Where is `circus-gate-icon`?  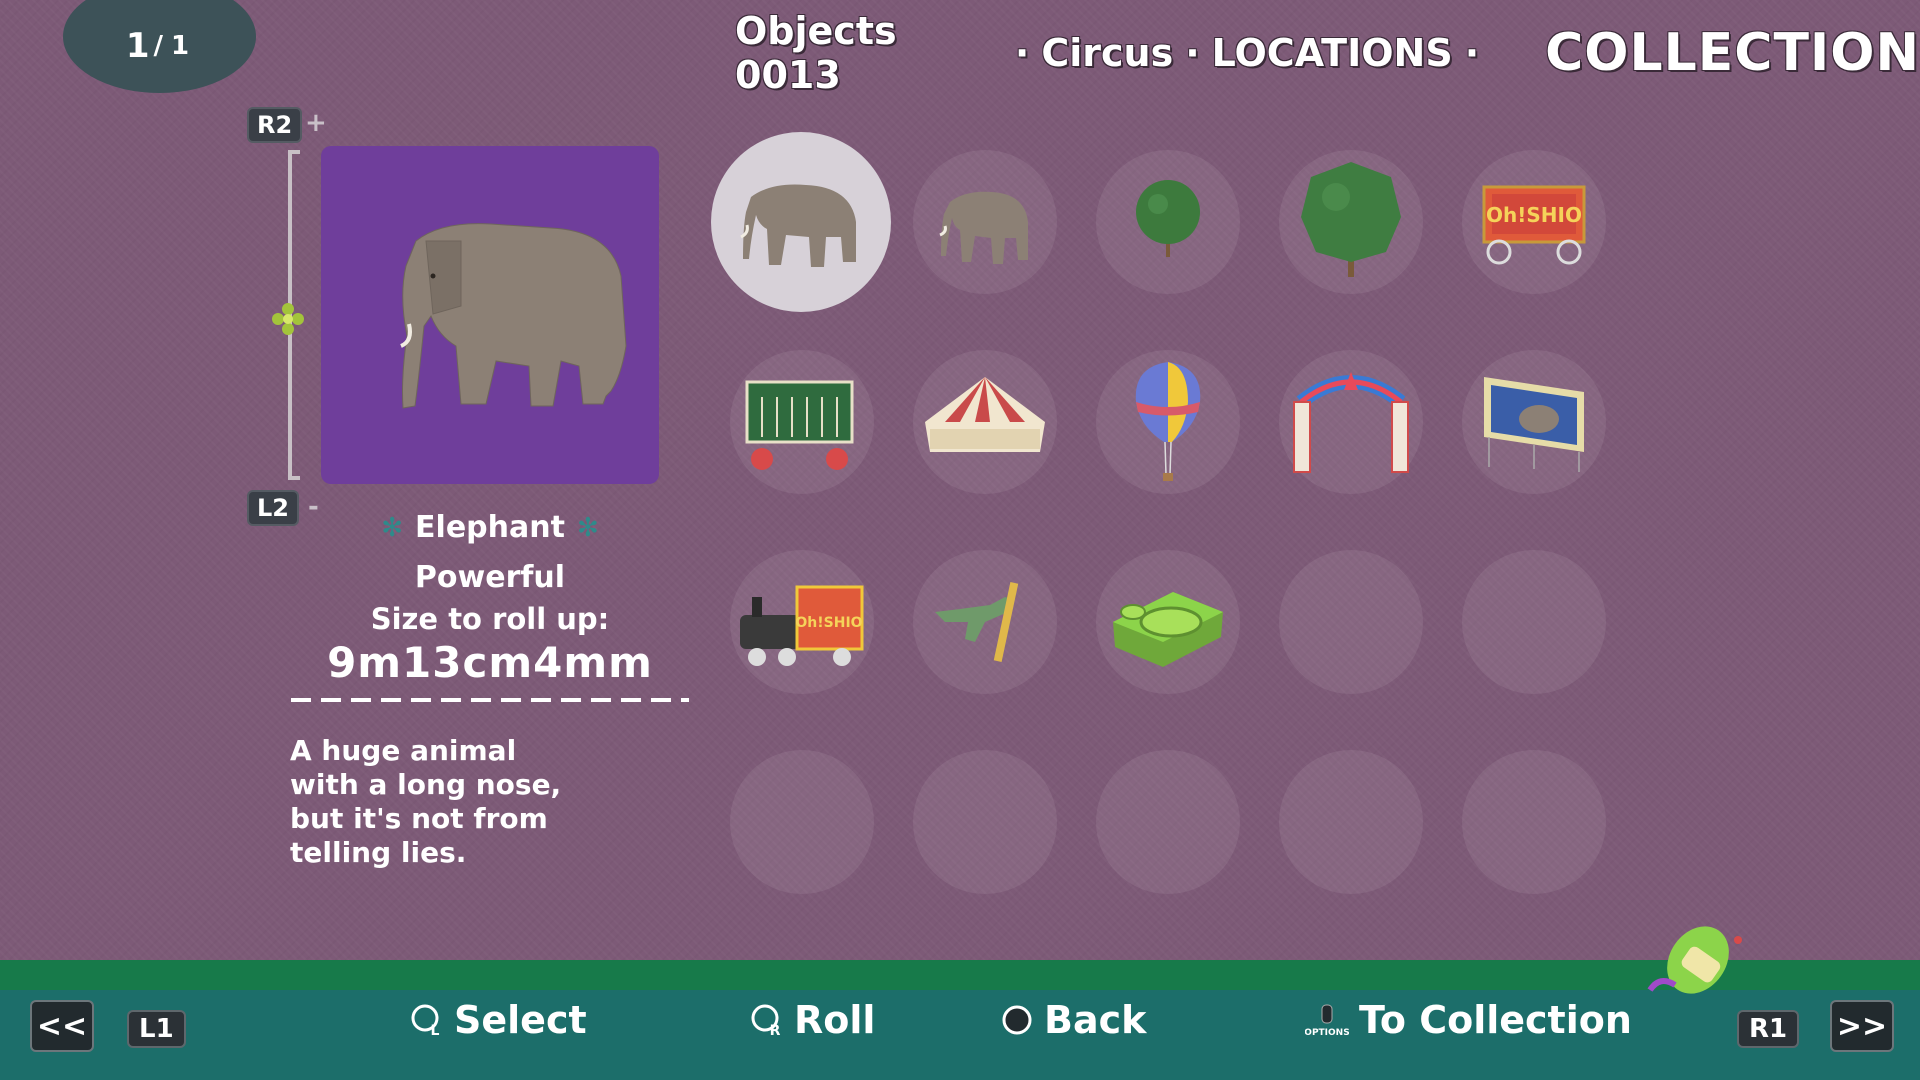 circus-gate-icon is located at coordinates (1351, 422).